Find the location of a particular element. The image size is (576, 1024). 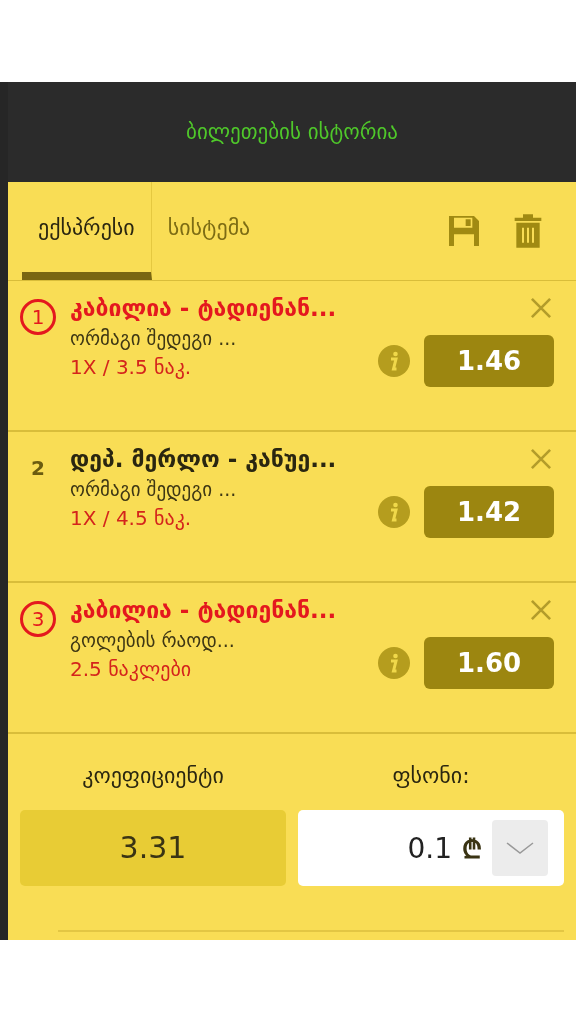

dropdown-button is located at coordinates (520, 848).